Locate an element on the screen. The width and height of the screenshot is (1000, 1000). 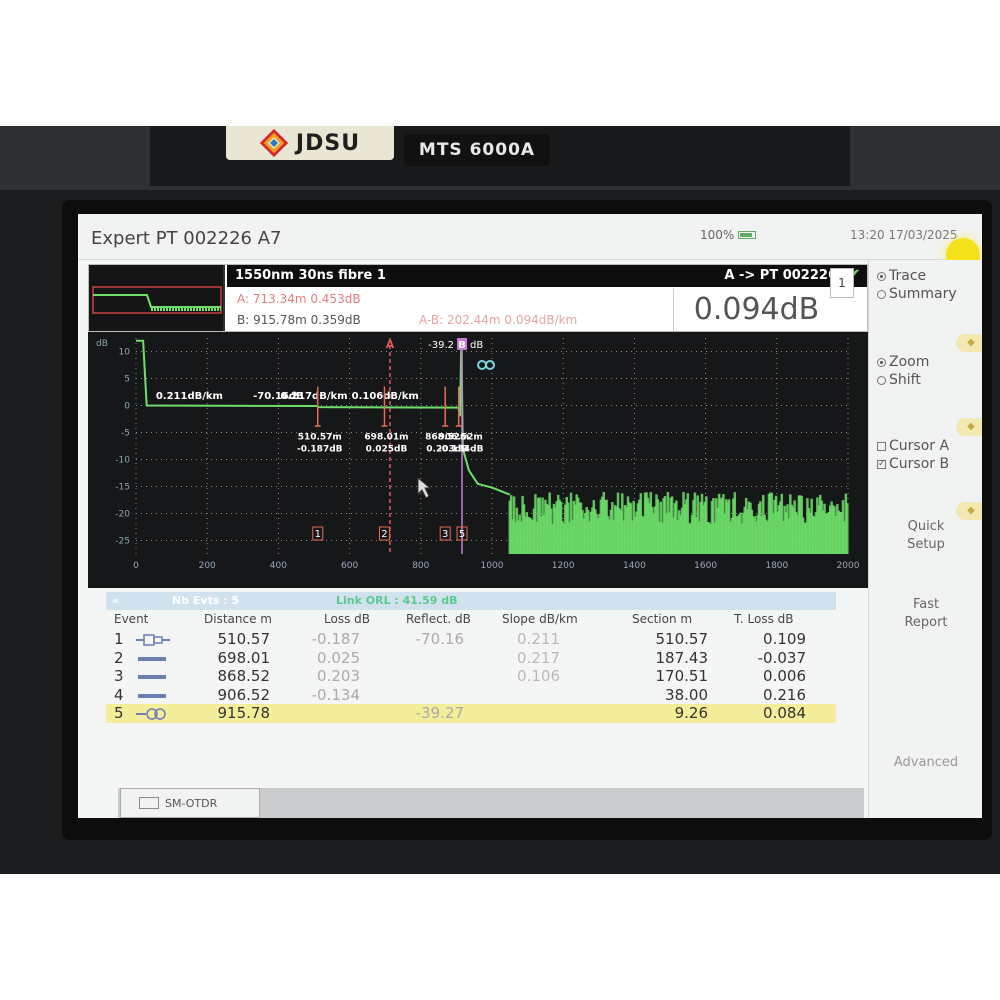
event-loss-label: -0.134dB is located at coordinates (461, 449).